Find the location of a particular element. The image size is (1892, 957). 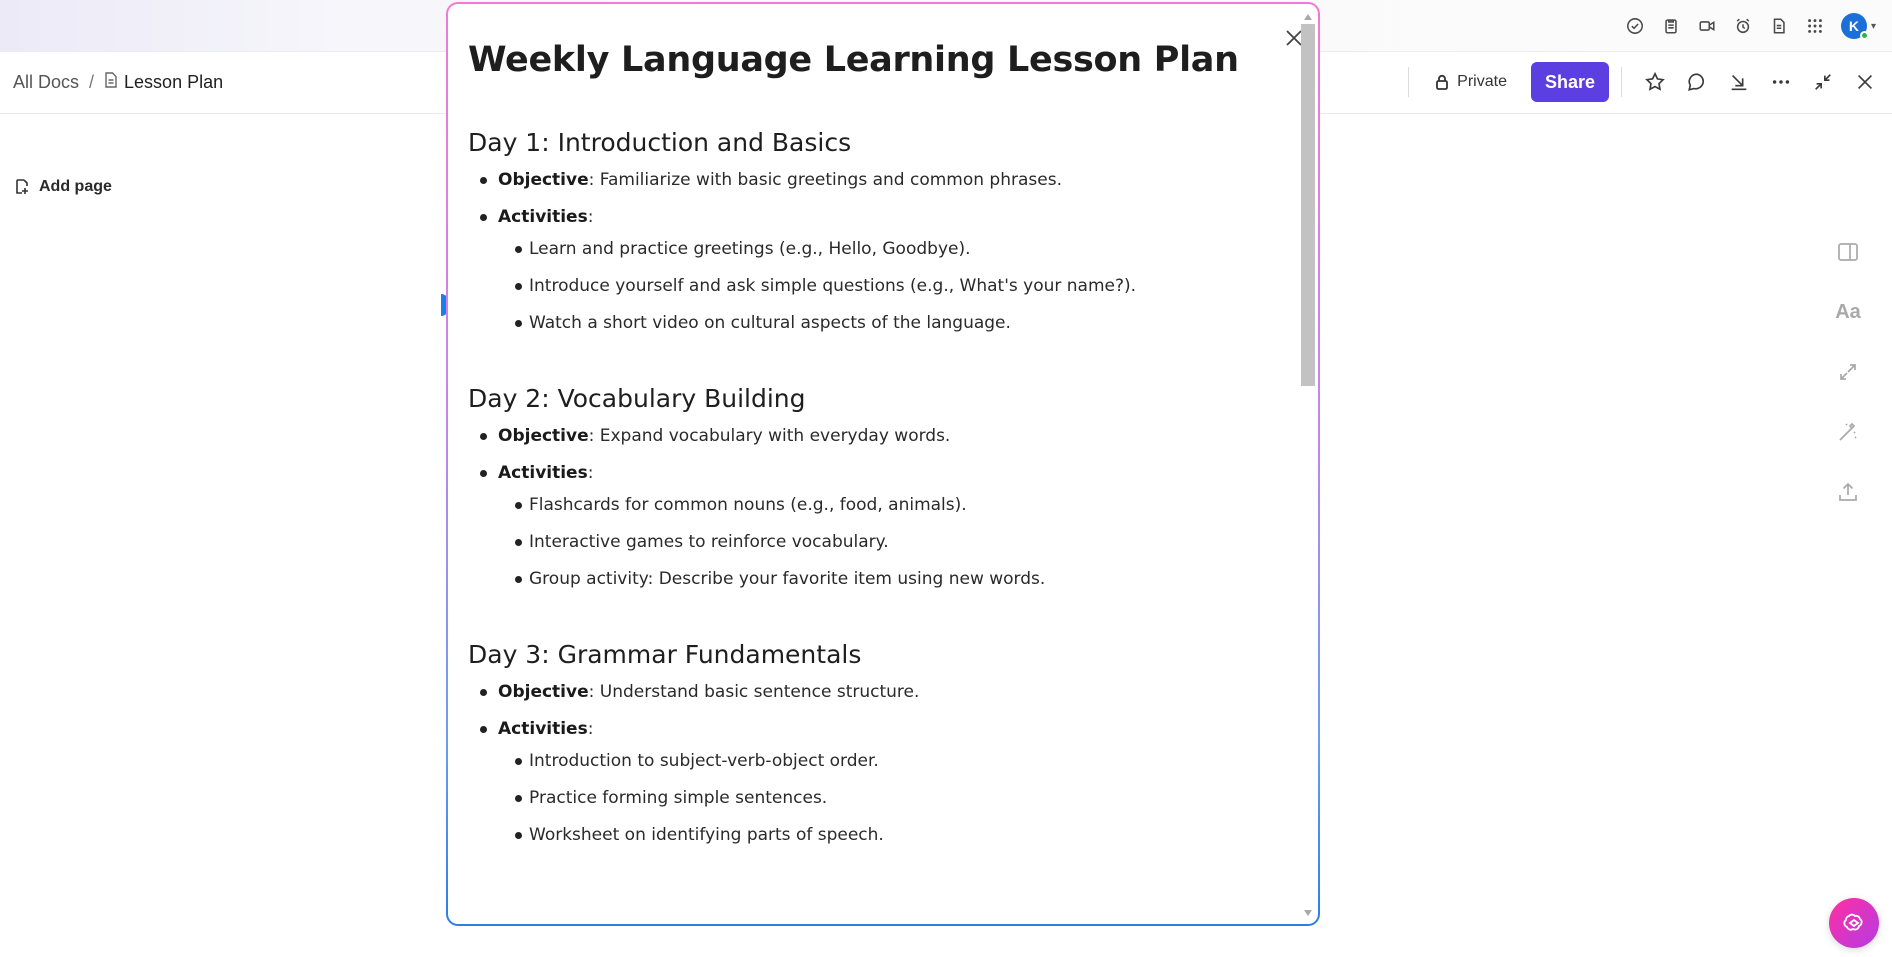

collapse-icon is located at coordinates (1823, 82).